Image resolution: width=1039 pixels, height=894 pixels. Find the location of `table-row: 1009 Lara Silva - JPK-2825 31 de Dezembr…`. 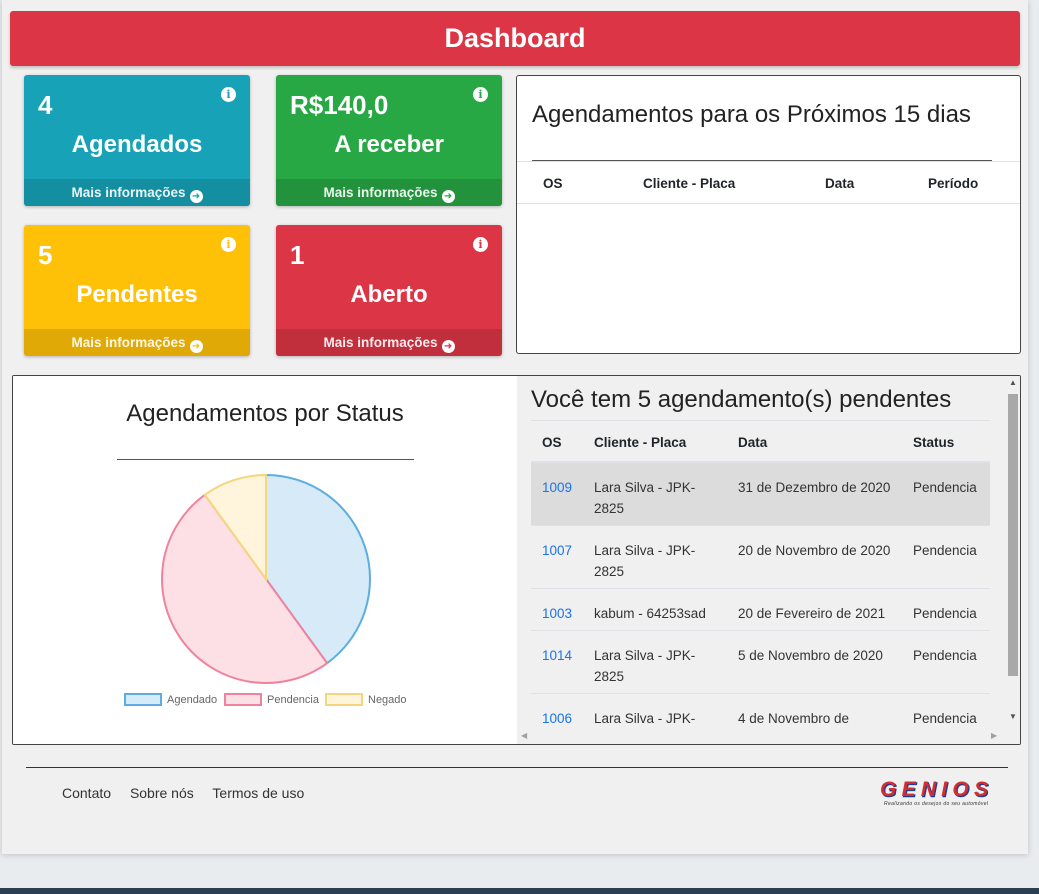

table-row: 1009 Lara Silva - JPK-2825 31 de Dezembr… is located at coordinates (760, 494).